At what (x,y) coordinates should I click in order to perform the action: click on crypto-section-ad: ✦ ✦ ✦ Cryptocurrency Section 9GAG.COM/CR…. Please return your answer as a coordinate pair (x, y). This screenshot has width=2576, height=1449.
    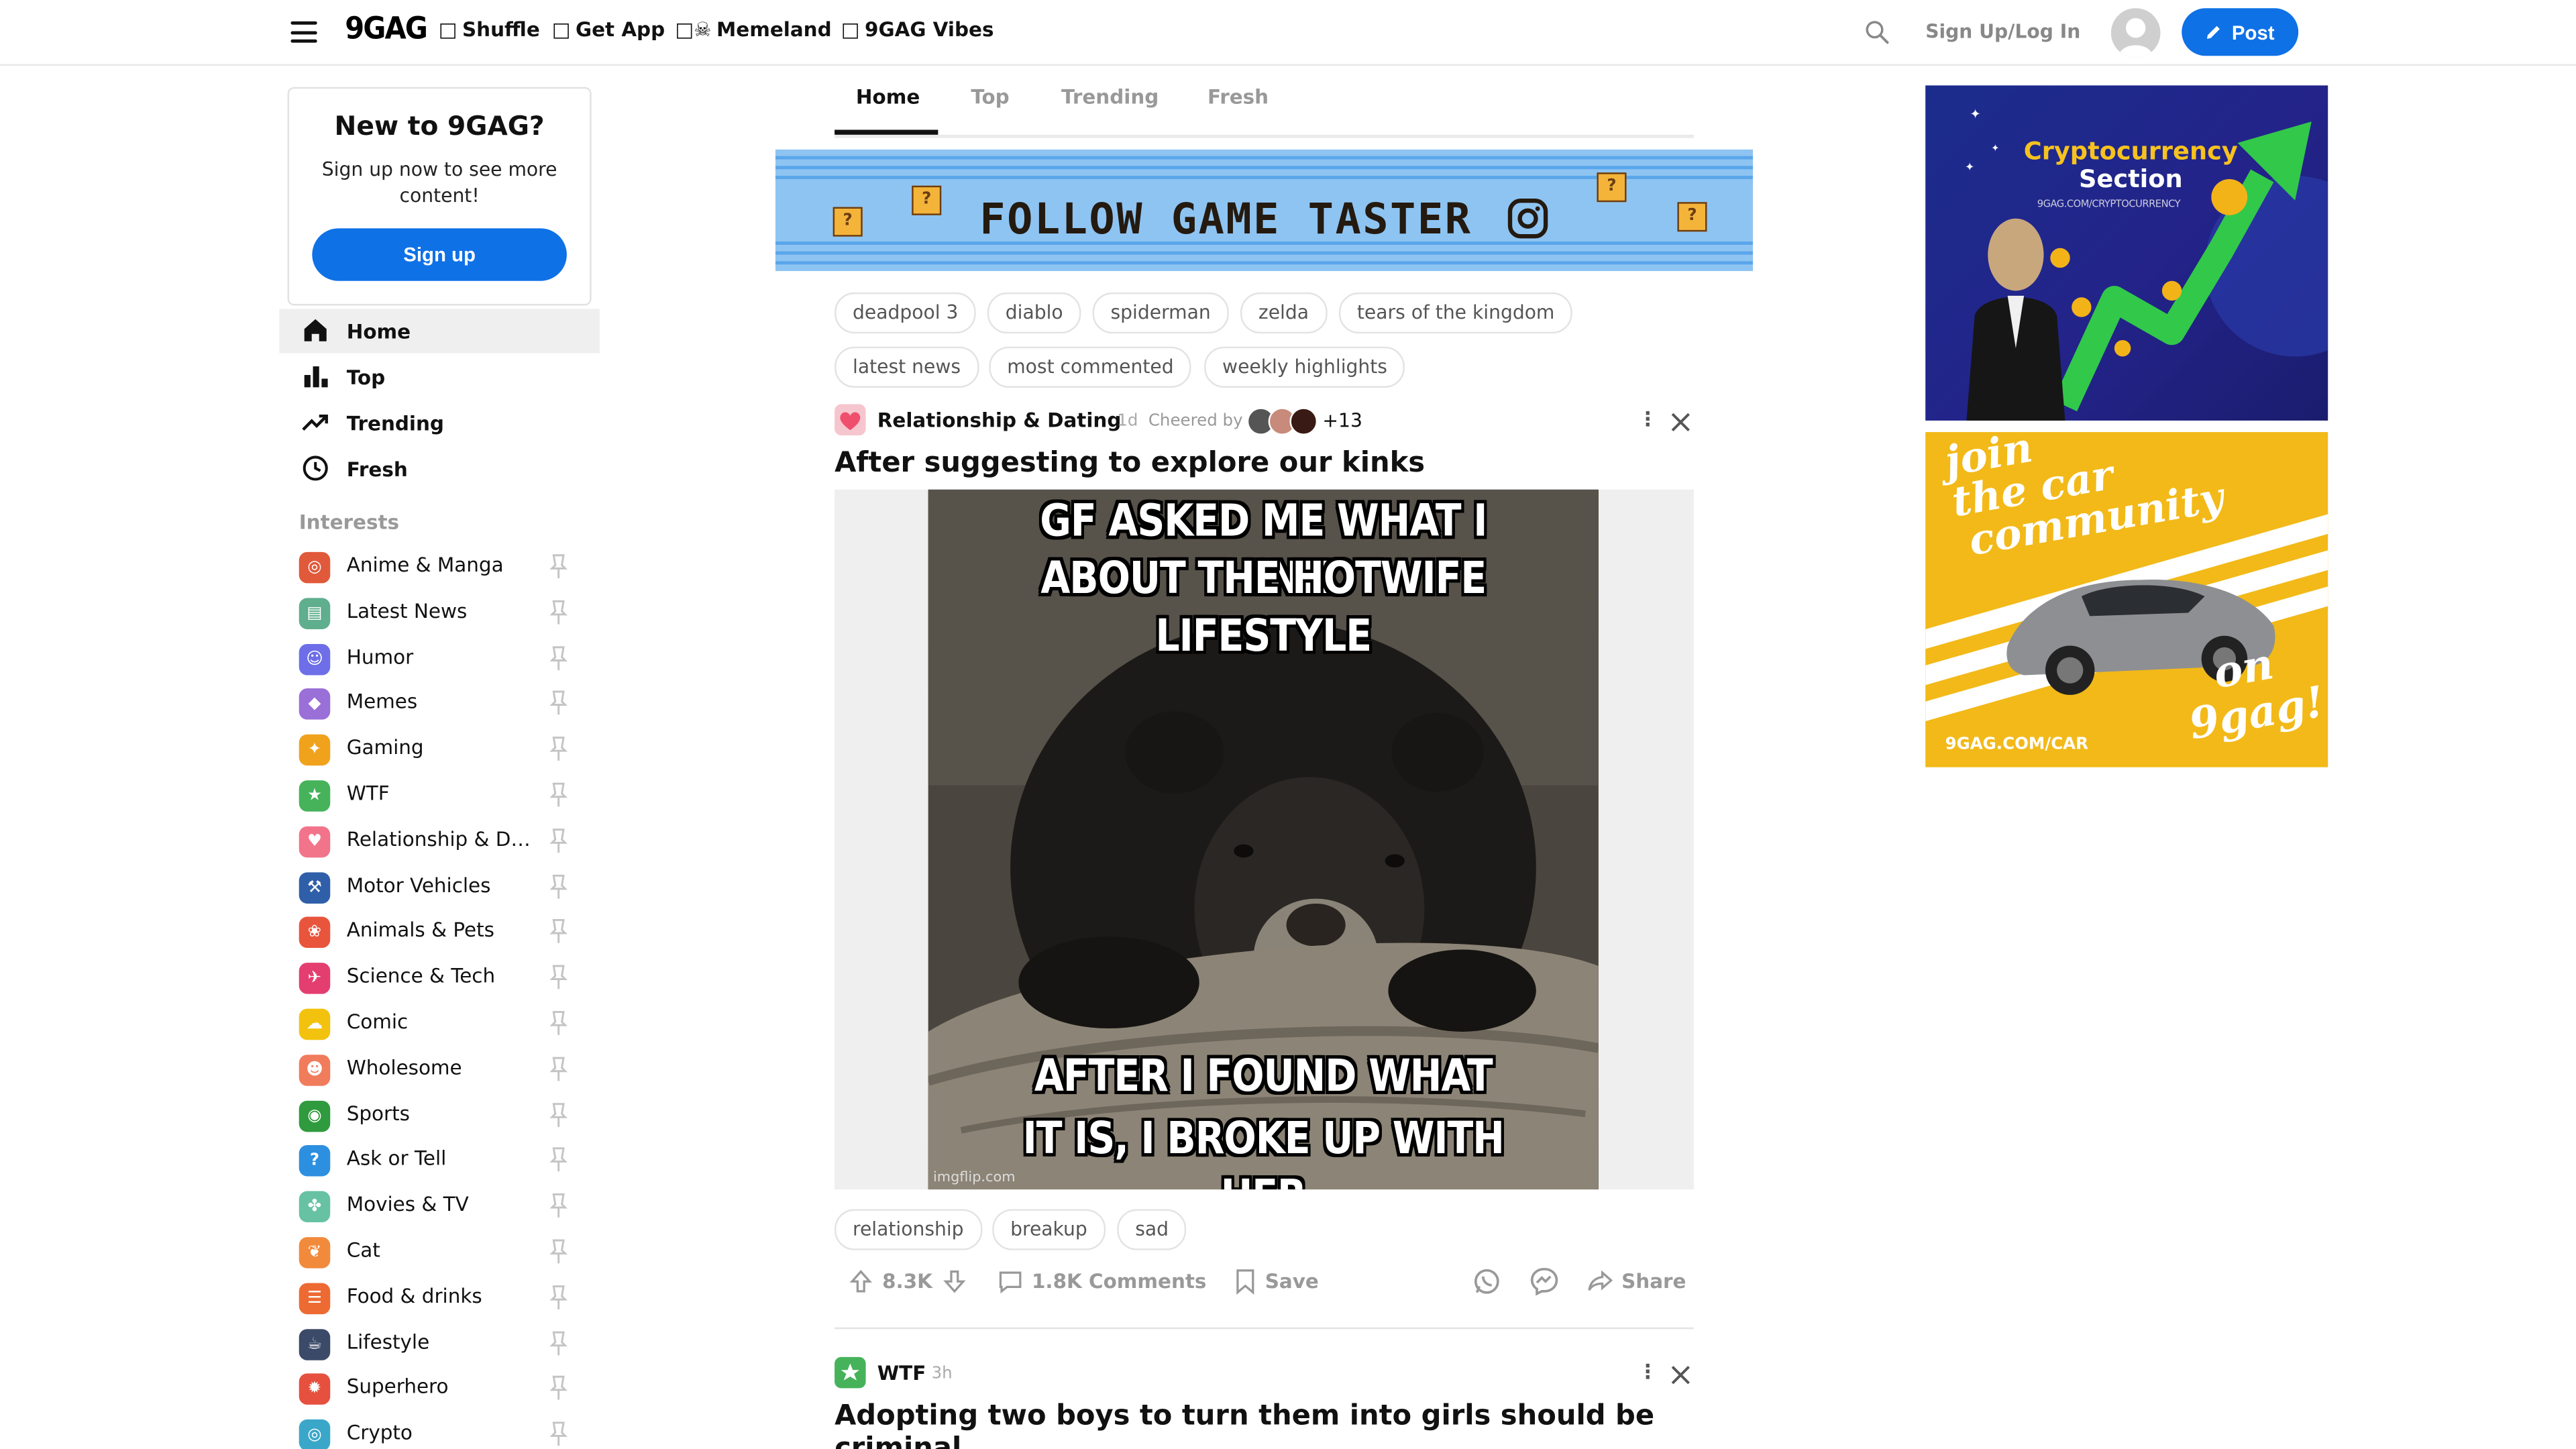
    Looking at the image, I should click on (2126, 253).